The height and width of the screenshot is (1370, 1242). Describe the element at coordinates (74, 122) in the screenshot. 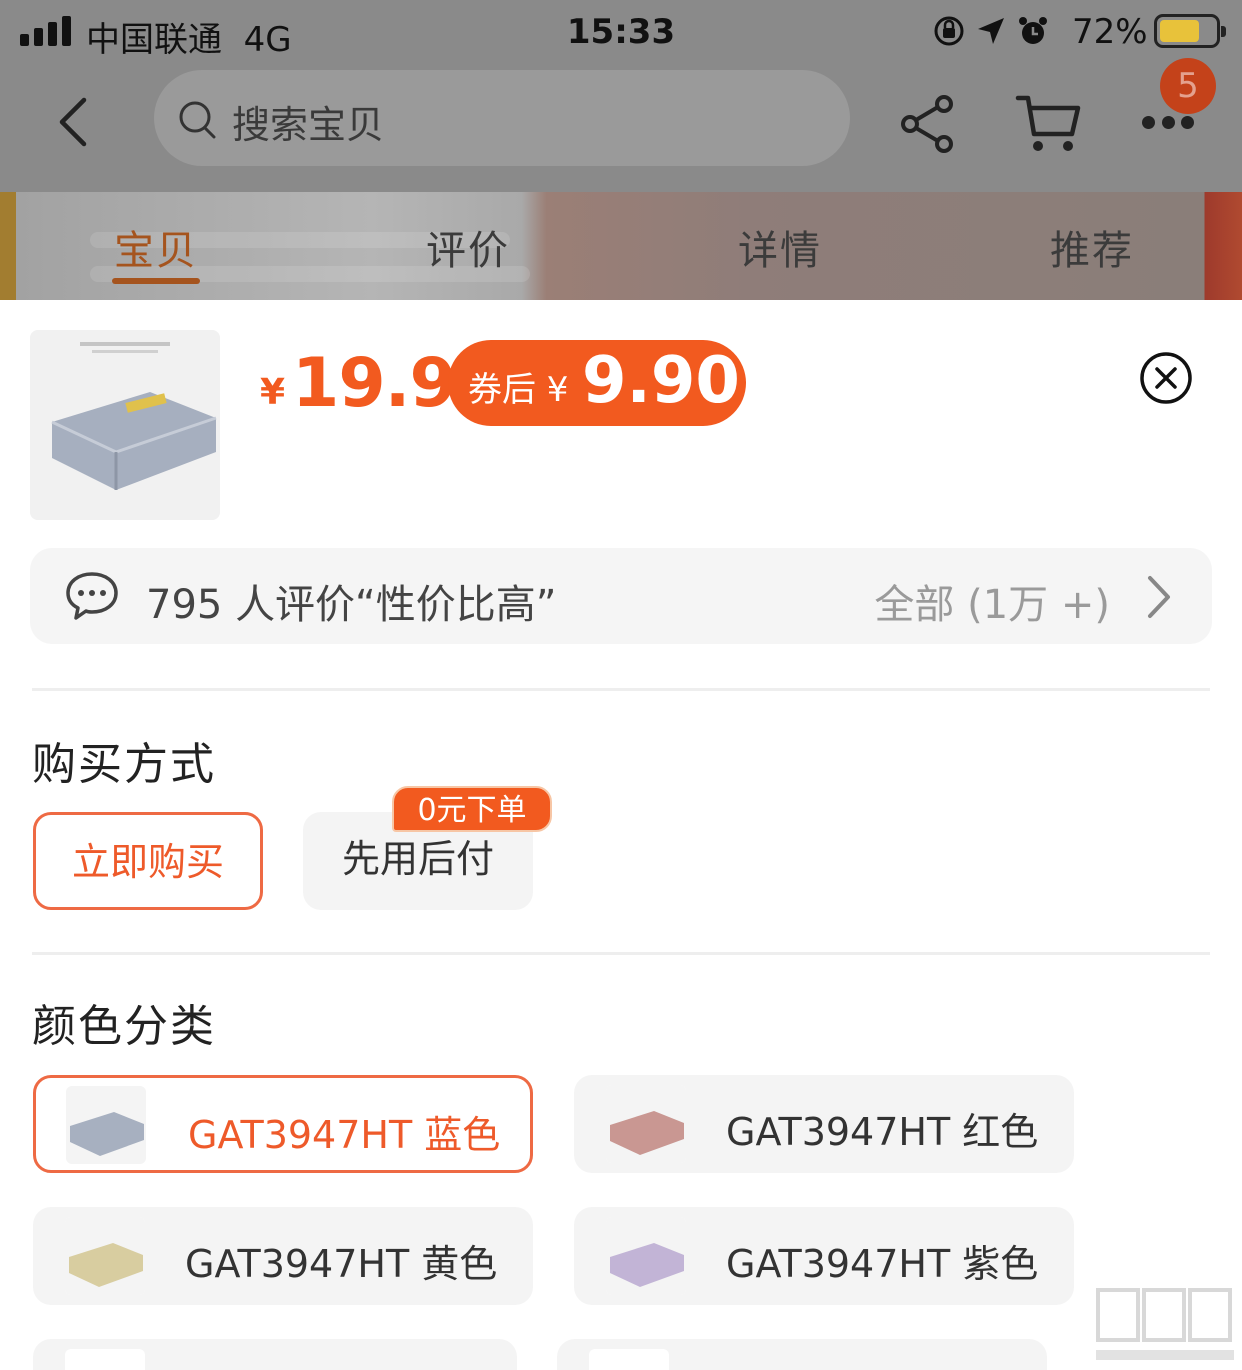

I see `back-icon` at that location.